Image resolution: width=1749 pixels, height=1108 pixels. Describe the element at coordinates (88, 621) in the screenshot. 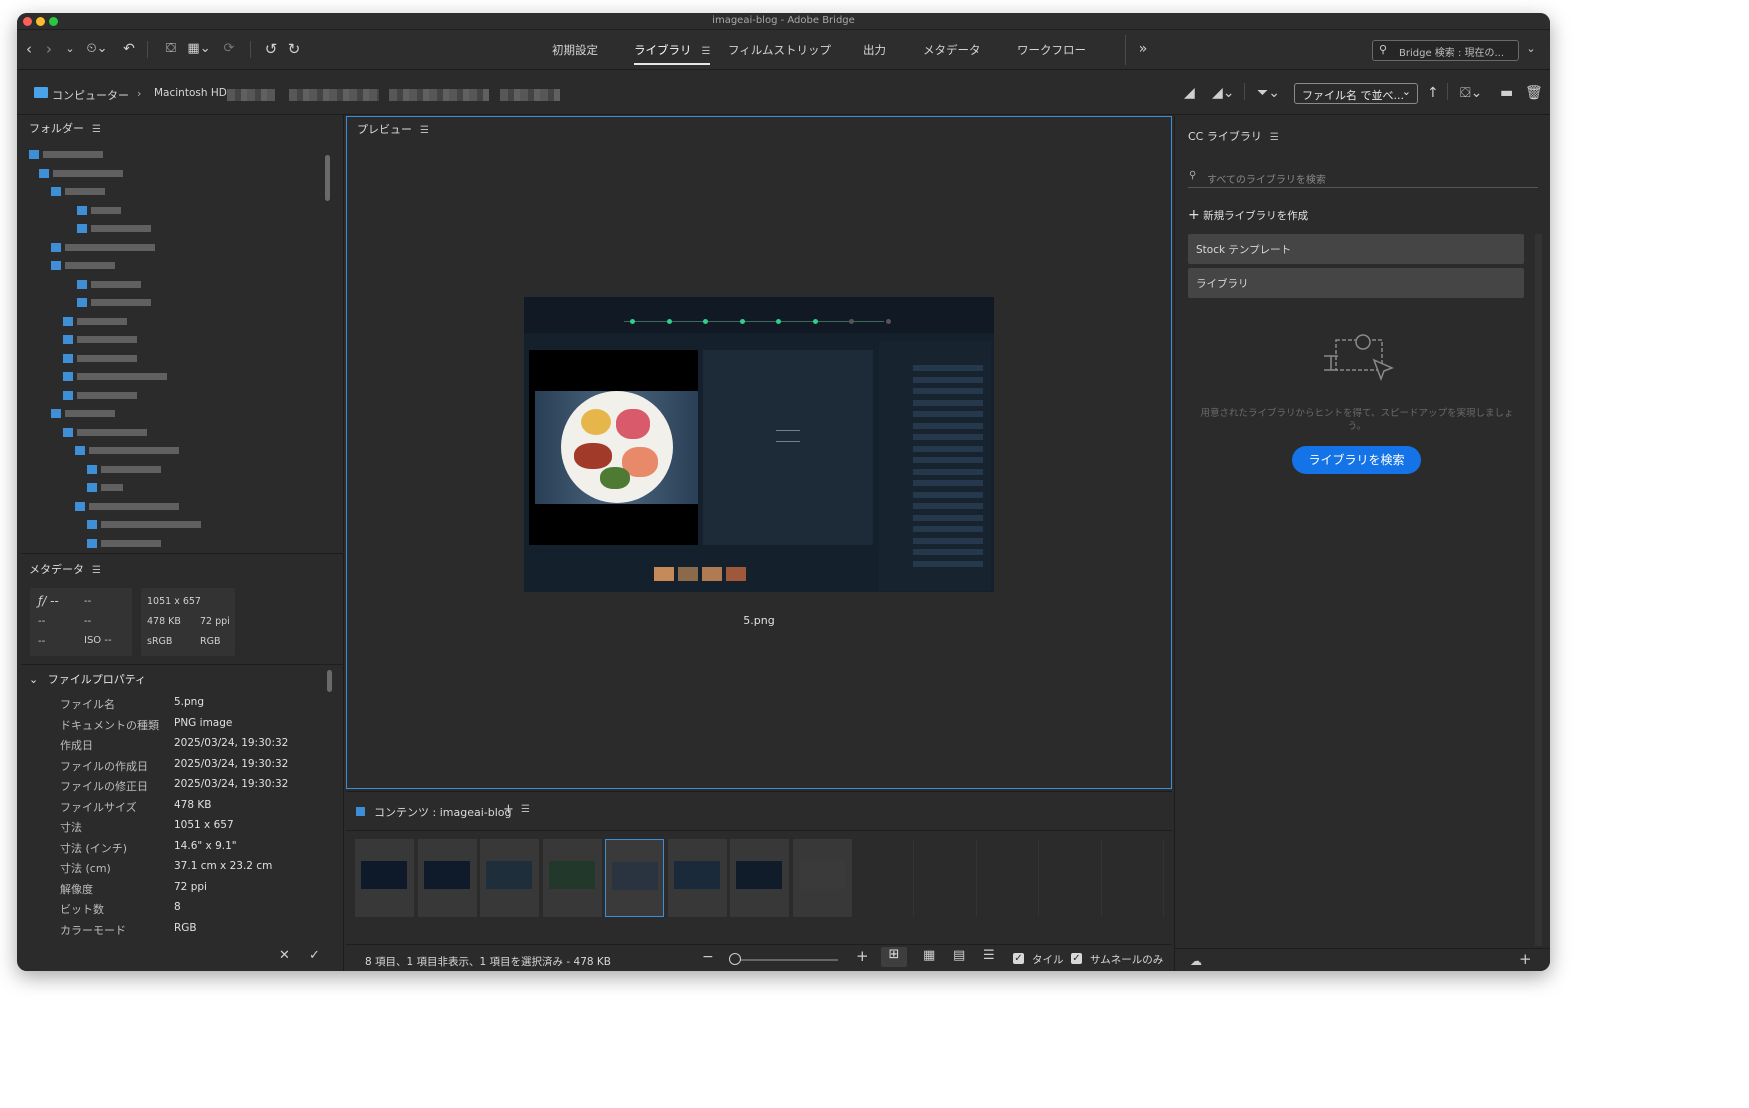

I see `flash-value: --` at that location.